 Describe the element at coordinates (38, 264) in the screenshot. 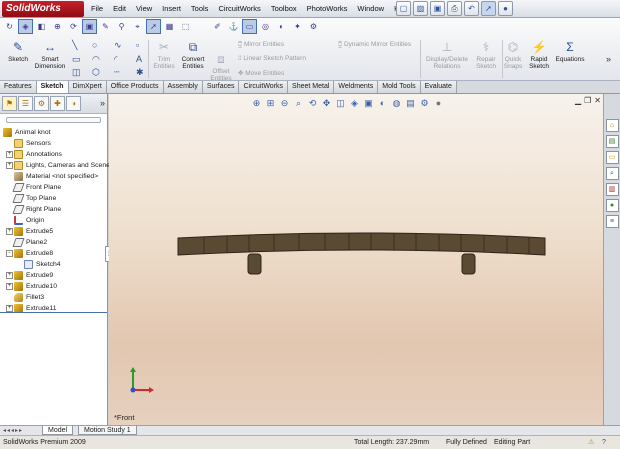

I see `tree-item: Sketch4` at that location.